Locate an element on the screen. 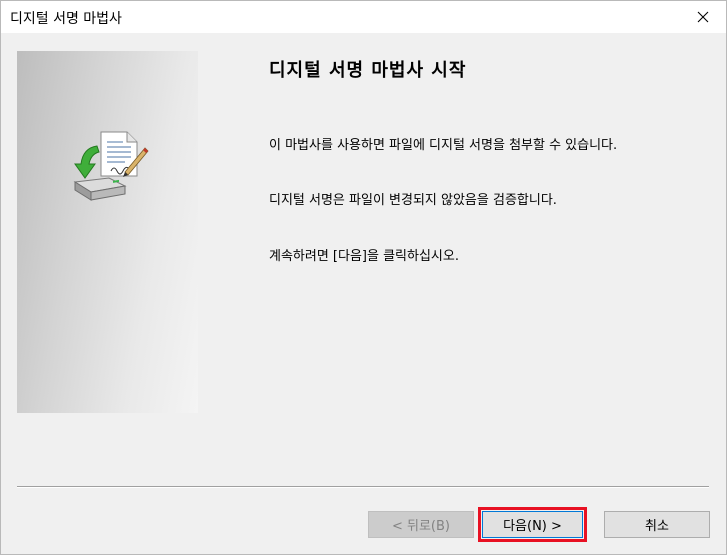 This screenshot has width=727, height=555. wizard-continue-hint: 계속하려면 [다음]을 클릭하십시오. is located at coordinates (364, 256).